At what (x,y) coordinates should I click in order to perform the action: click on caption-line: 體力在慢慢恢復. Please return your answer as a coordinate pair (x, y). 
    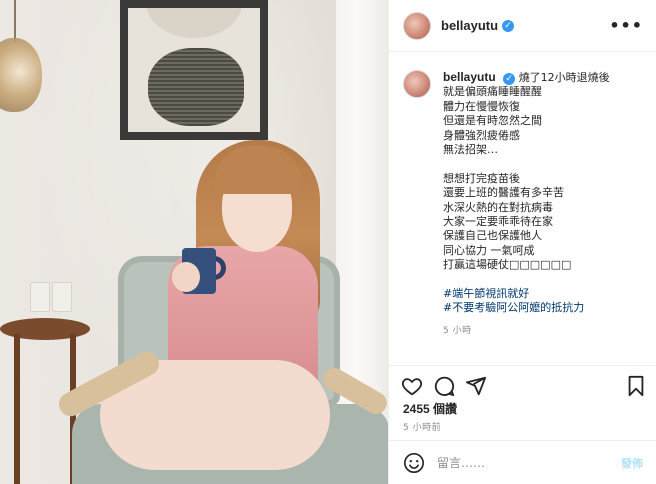
    Looking at the image, I should click on (481, 106).